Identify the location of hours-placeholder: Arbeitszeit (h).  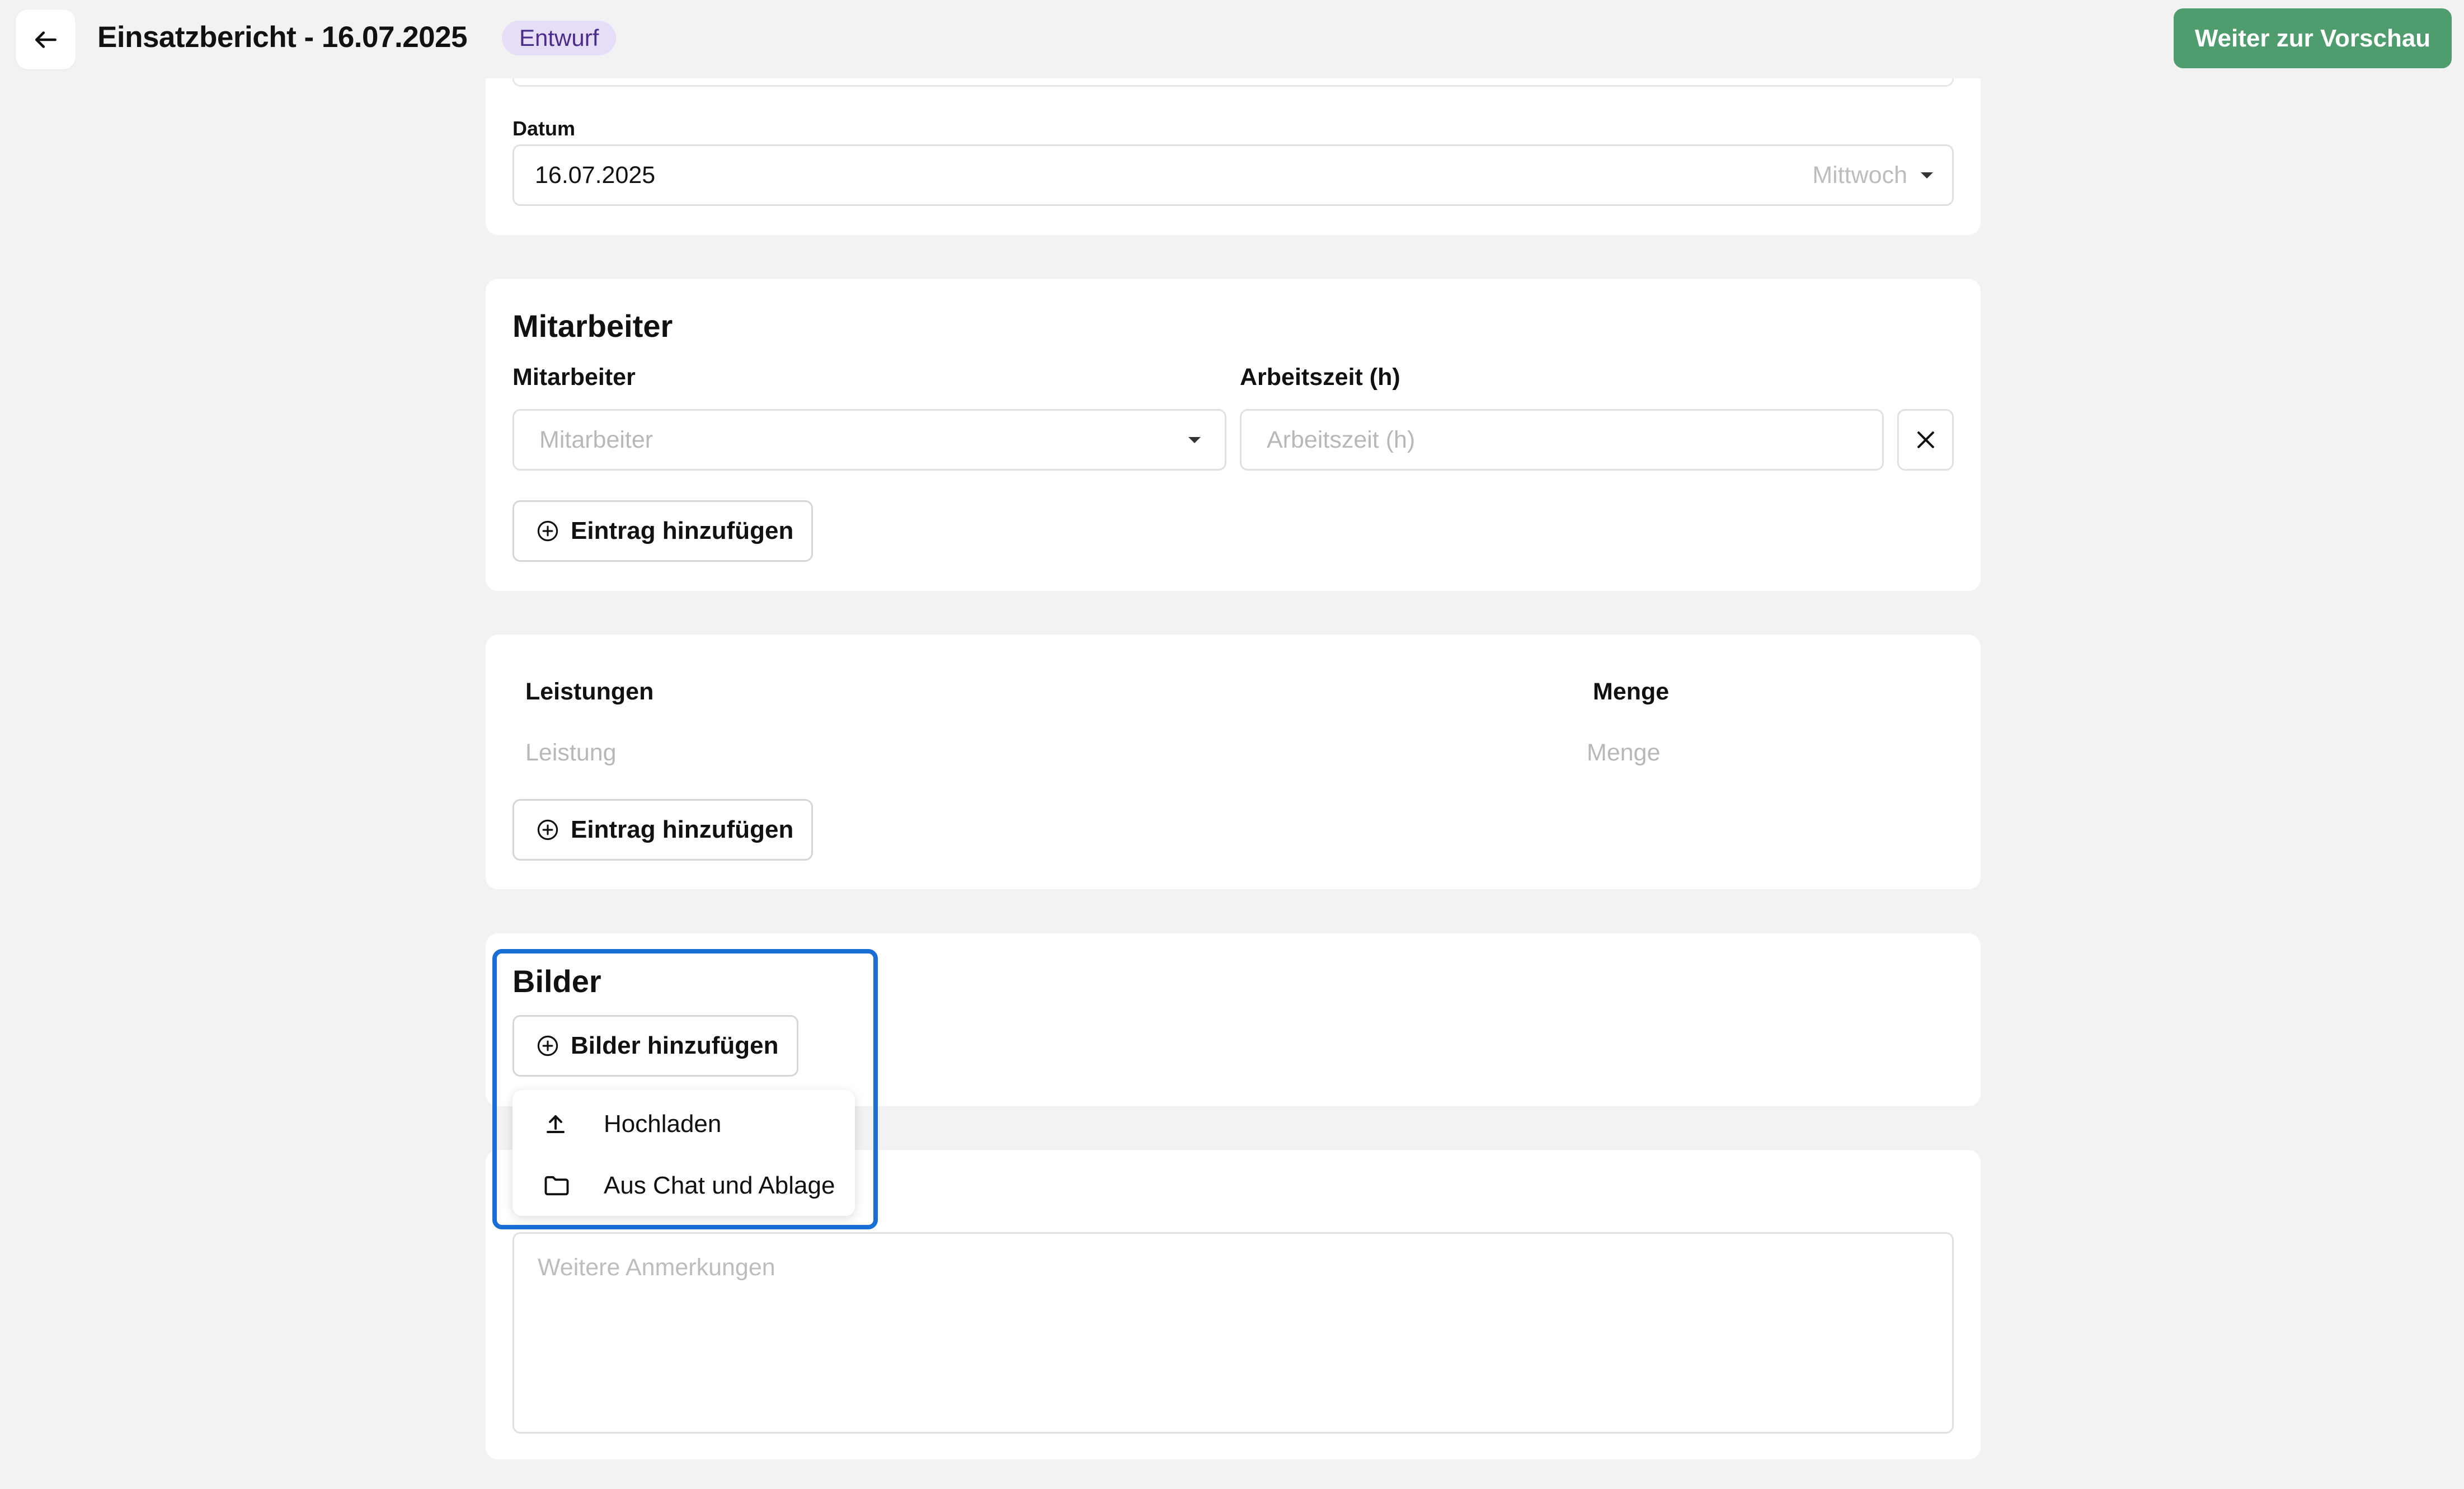
(1342, 439).